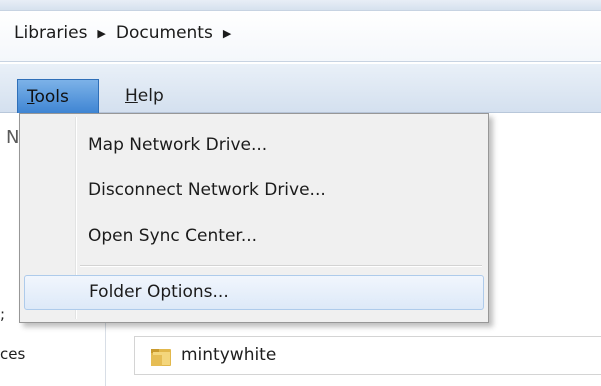 The height and width of the screenshot is (386, 601). Describe the element at coordinates (131, 96) in the screenshot. I see `menu-help-accesskey: H` at that location.